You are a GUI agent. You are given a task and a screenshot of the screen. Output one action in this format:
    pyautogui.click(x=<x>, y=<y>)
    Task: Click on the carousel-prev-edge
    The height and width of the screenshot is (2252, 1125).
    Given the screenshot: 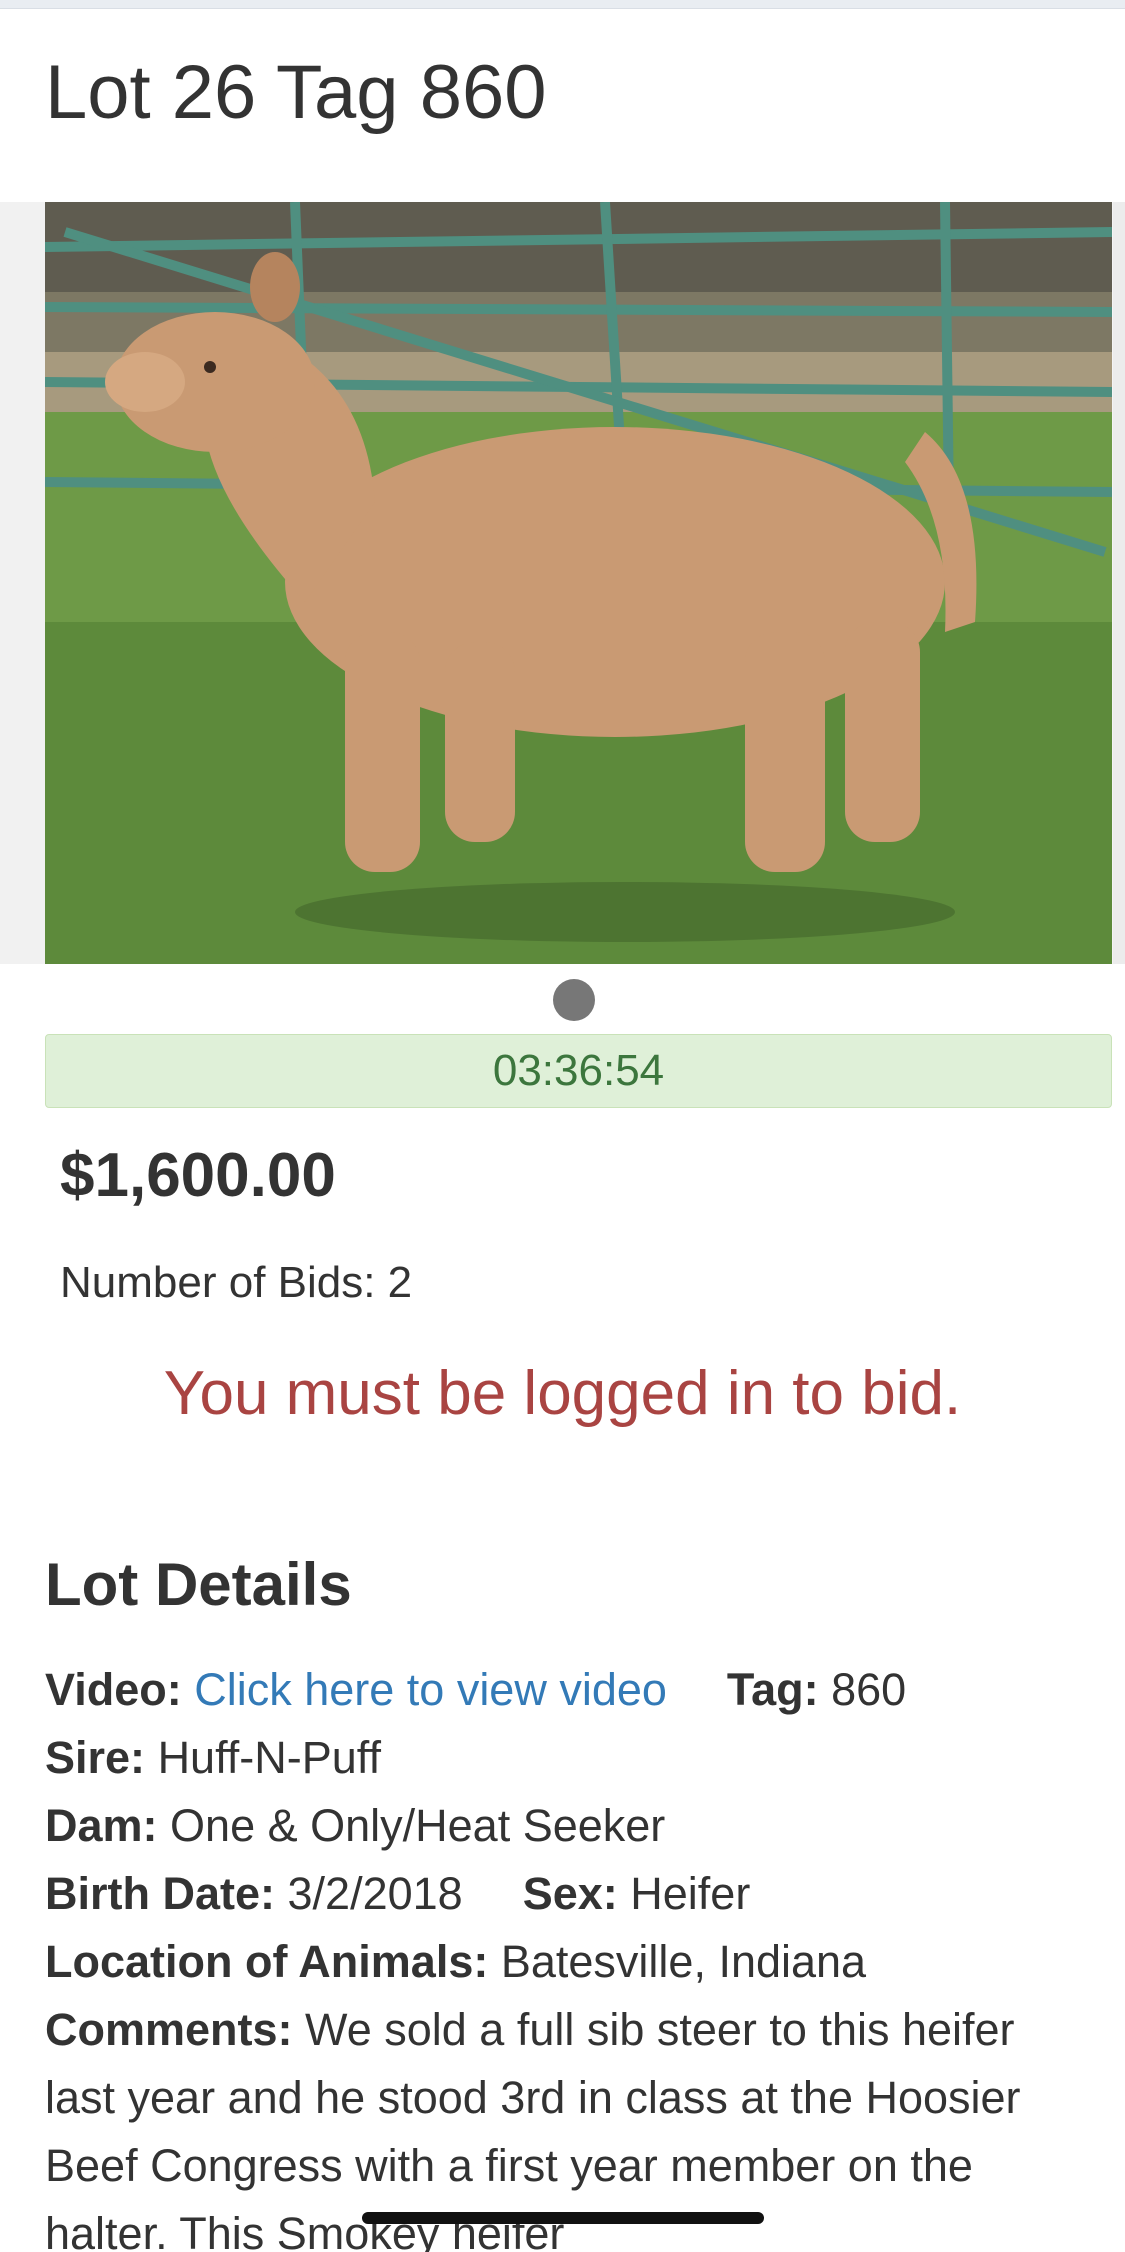 What is the action you would take?
    pyautogui.click(x=22, y=583)
    